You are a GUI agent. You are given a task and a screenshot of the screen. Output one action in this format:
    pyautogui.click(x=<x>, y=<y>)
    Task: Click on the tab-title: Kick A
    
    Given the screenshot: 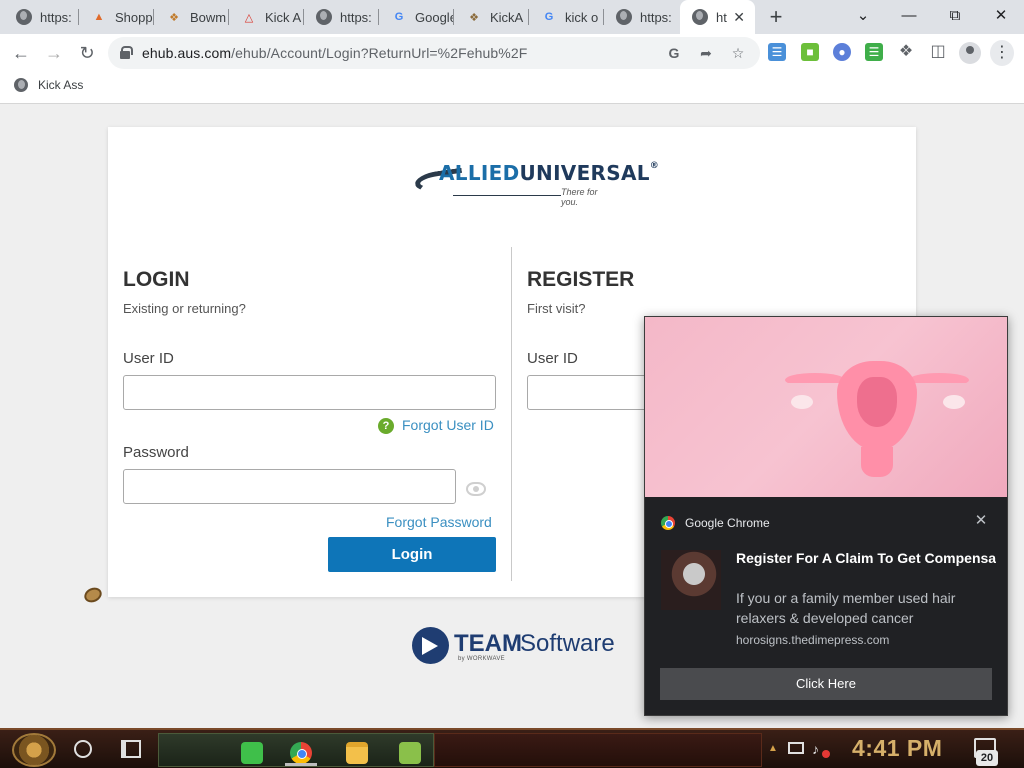 What is the action you would take?
    pyautogui.click(x=283, y=17)
    